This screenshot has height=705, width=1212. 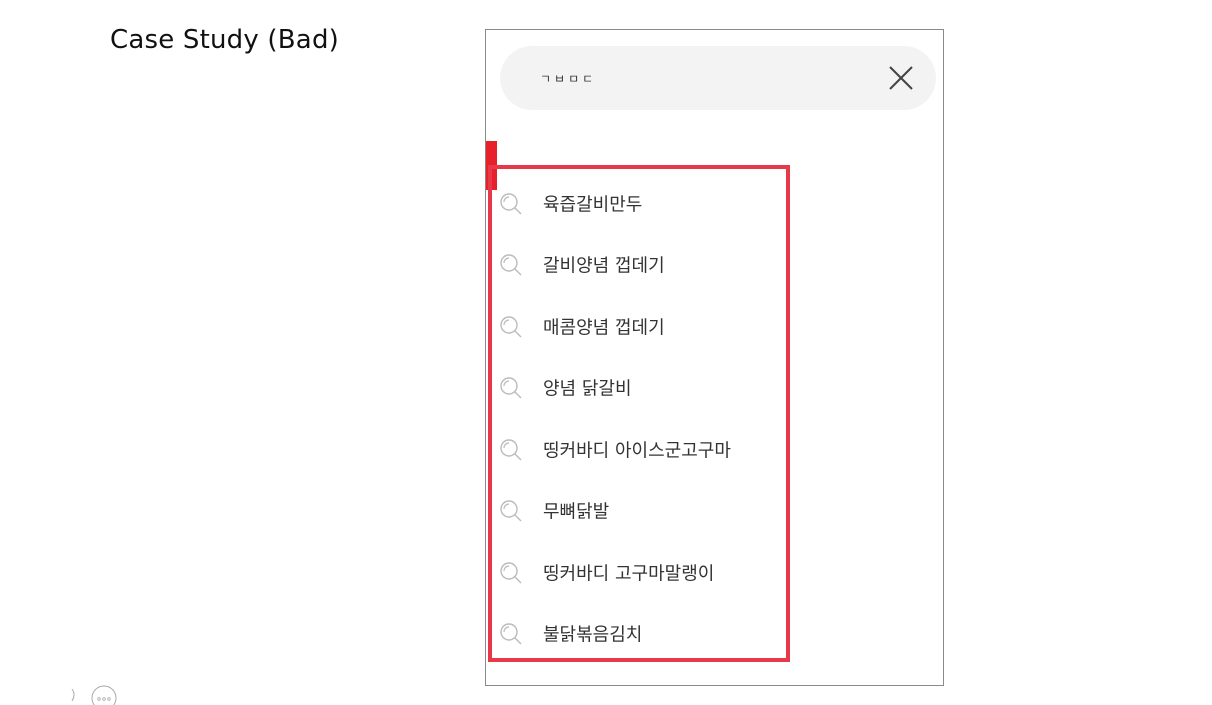 I want to click on search-input, so click(x=690, y=78).